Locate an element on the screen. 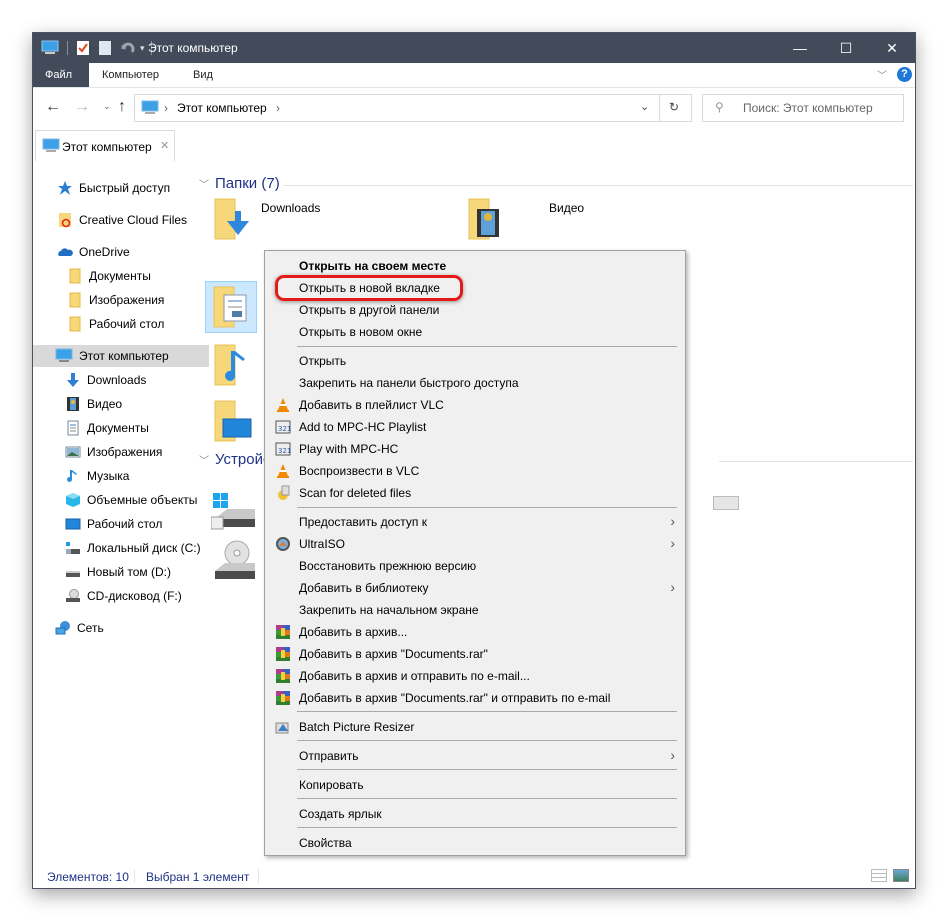 This screenshot has width=947, height=921. menu-item-label: Закрепить на начальном экране is located at coordinates (389, 610).